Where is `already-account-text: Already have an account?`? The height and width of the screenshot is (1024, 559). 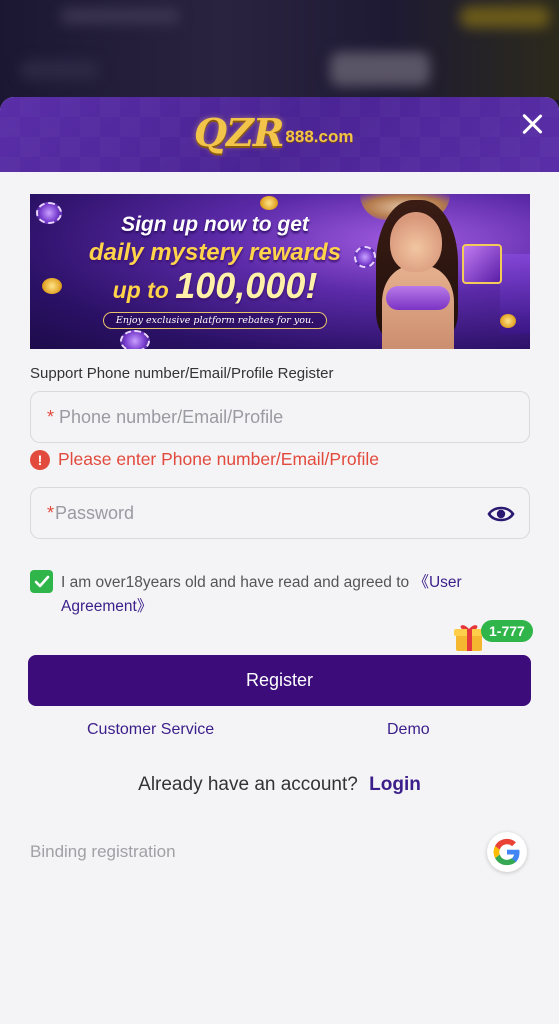
already-account-text: Already have an account? is located at coordinates (248, 784).